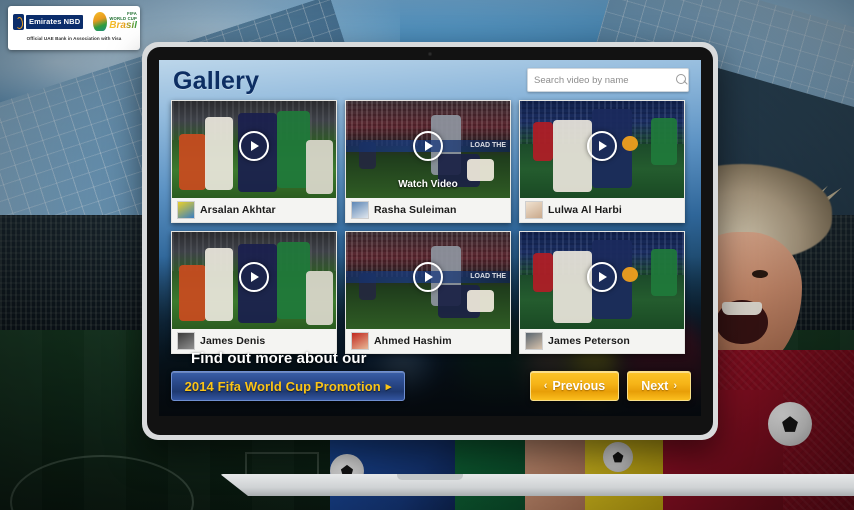  What do you see at coordinates (655, 386) in the screenshot?
I see `next-button-label: Next` at bounding box center [655, 386].